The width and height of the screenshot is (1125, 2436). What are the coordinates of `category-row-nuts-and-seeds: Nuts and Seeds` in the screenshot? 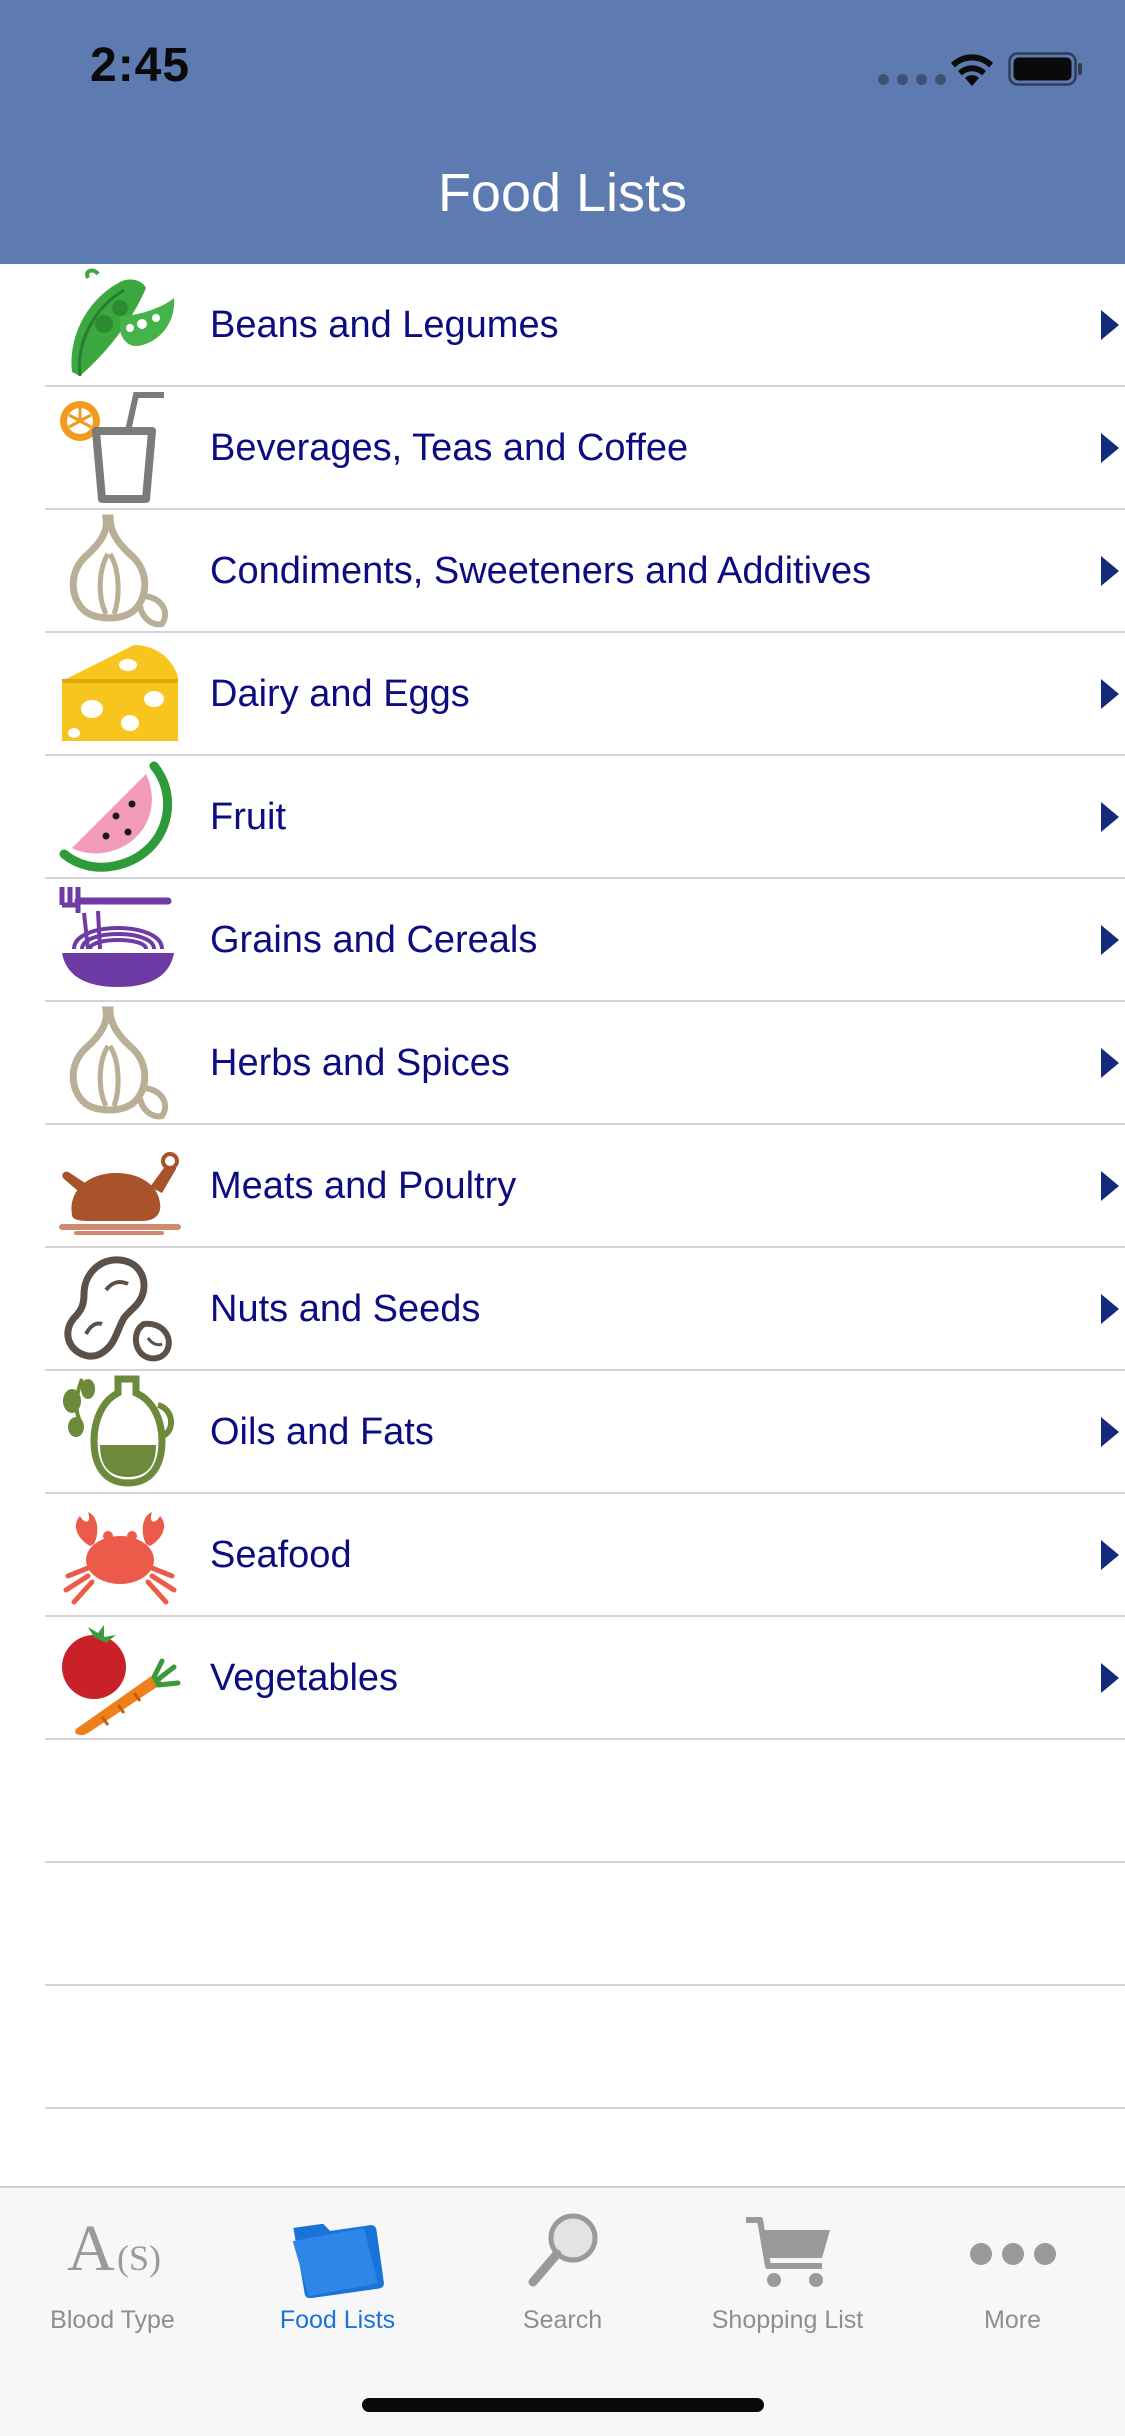 It's located at (562, 1309).